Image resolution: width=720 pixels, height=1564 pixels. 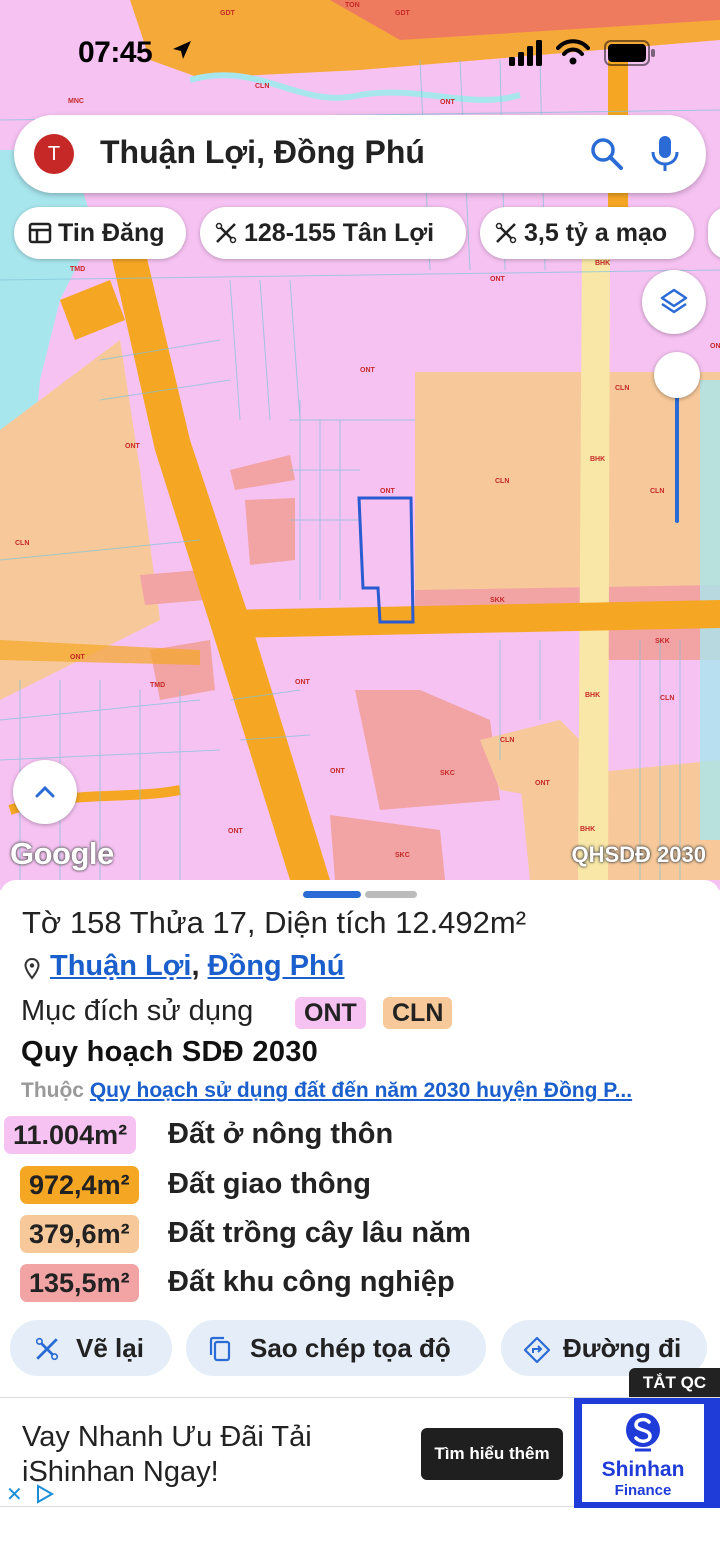 What do you see at coordinates (120, 966) in the screenshot?
I see `commune-link: Thuận Lợi` at bounding box center [120, 966].